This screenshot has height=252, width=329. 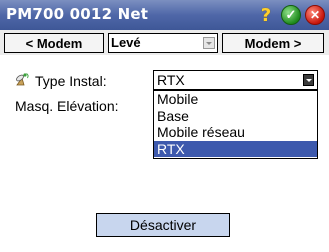 I want to click on nav-bar: < Modem Levé Modem >, so click(x=164, y=42).